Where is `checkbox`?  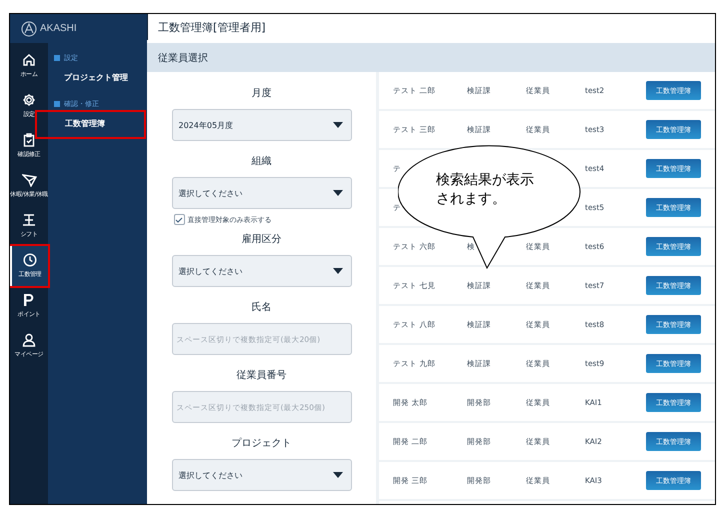
checkbox is located at coordinates (179, 219).